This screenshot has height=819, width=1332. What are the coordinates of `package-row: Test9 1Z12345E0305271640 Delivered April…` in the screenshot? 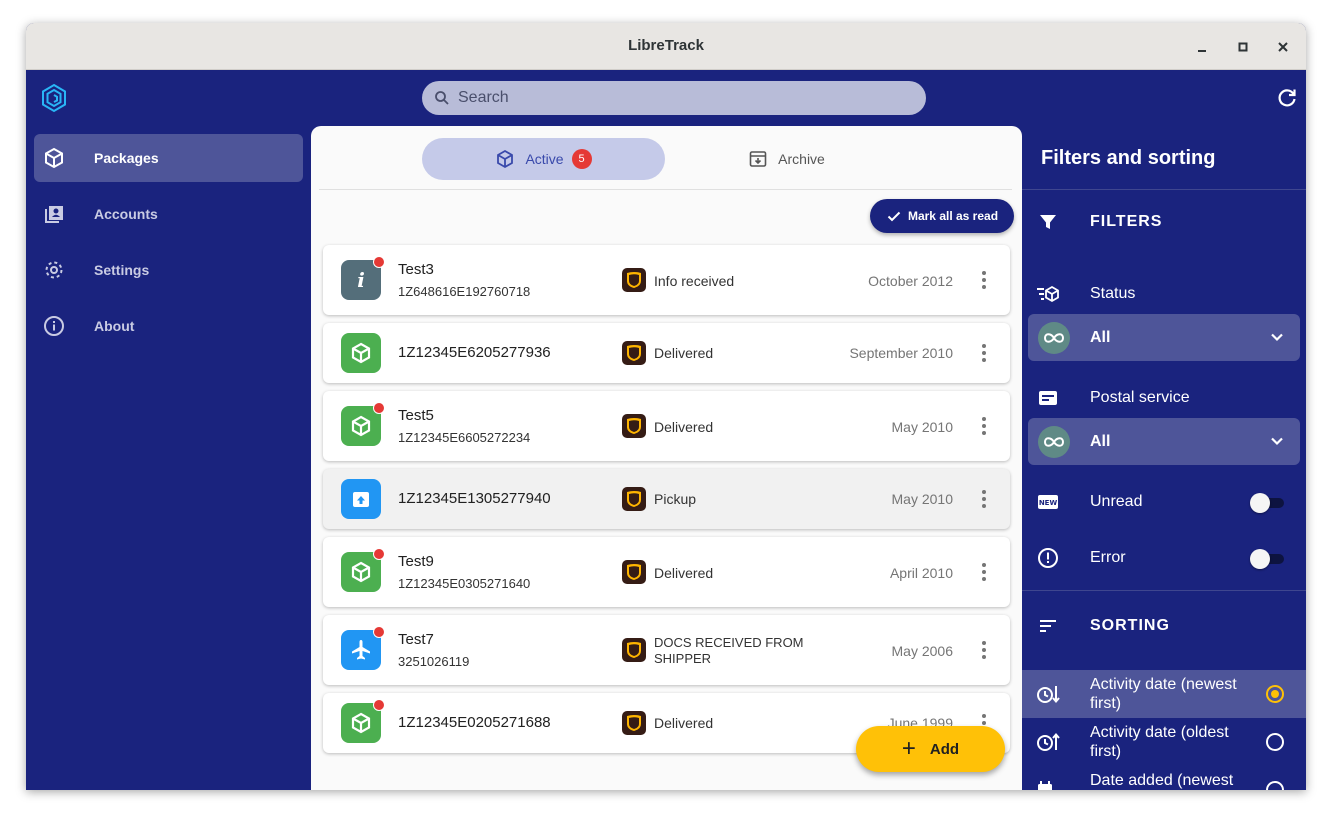 It's located at (666, 572).